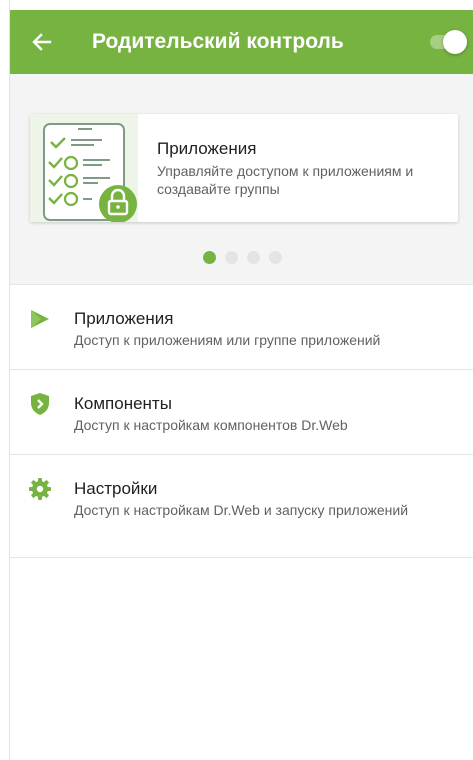 The width and height of the screenshot is (473, 760). I want to click on menu-item-title: Настройки, so click(116, 488).